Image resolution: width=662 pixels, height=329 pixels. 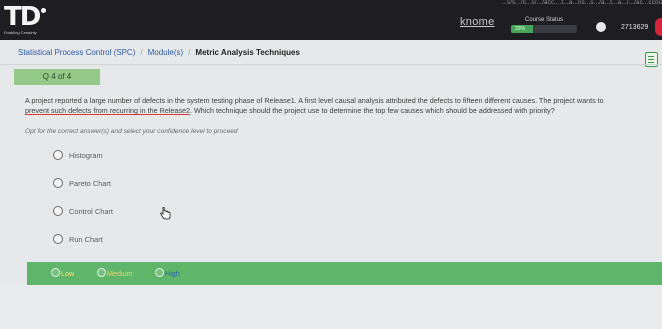 I want to click on breadcrumb-item-spc: Statistical Process Control (SPC), so click(x=76, y=52).